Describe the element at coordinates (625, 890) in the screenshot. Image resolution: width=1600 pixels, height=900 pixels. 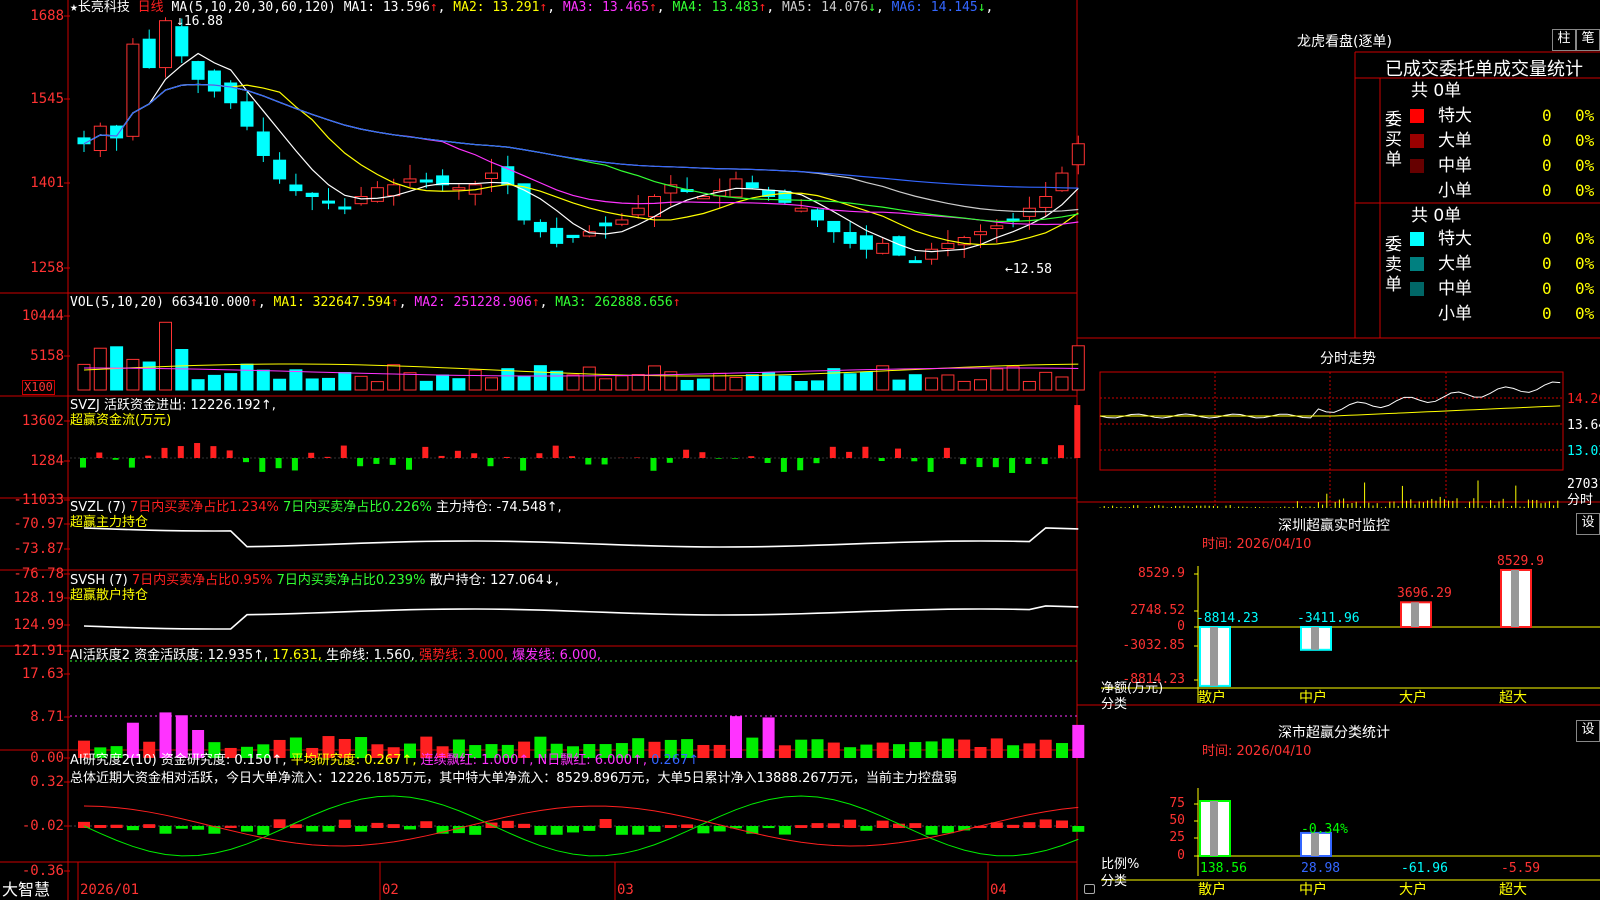
I see `date-label-2: 03` at that location.